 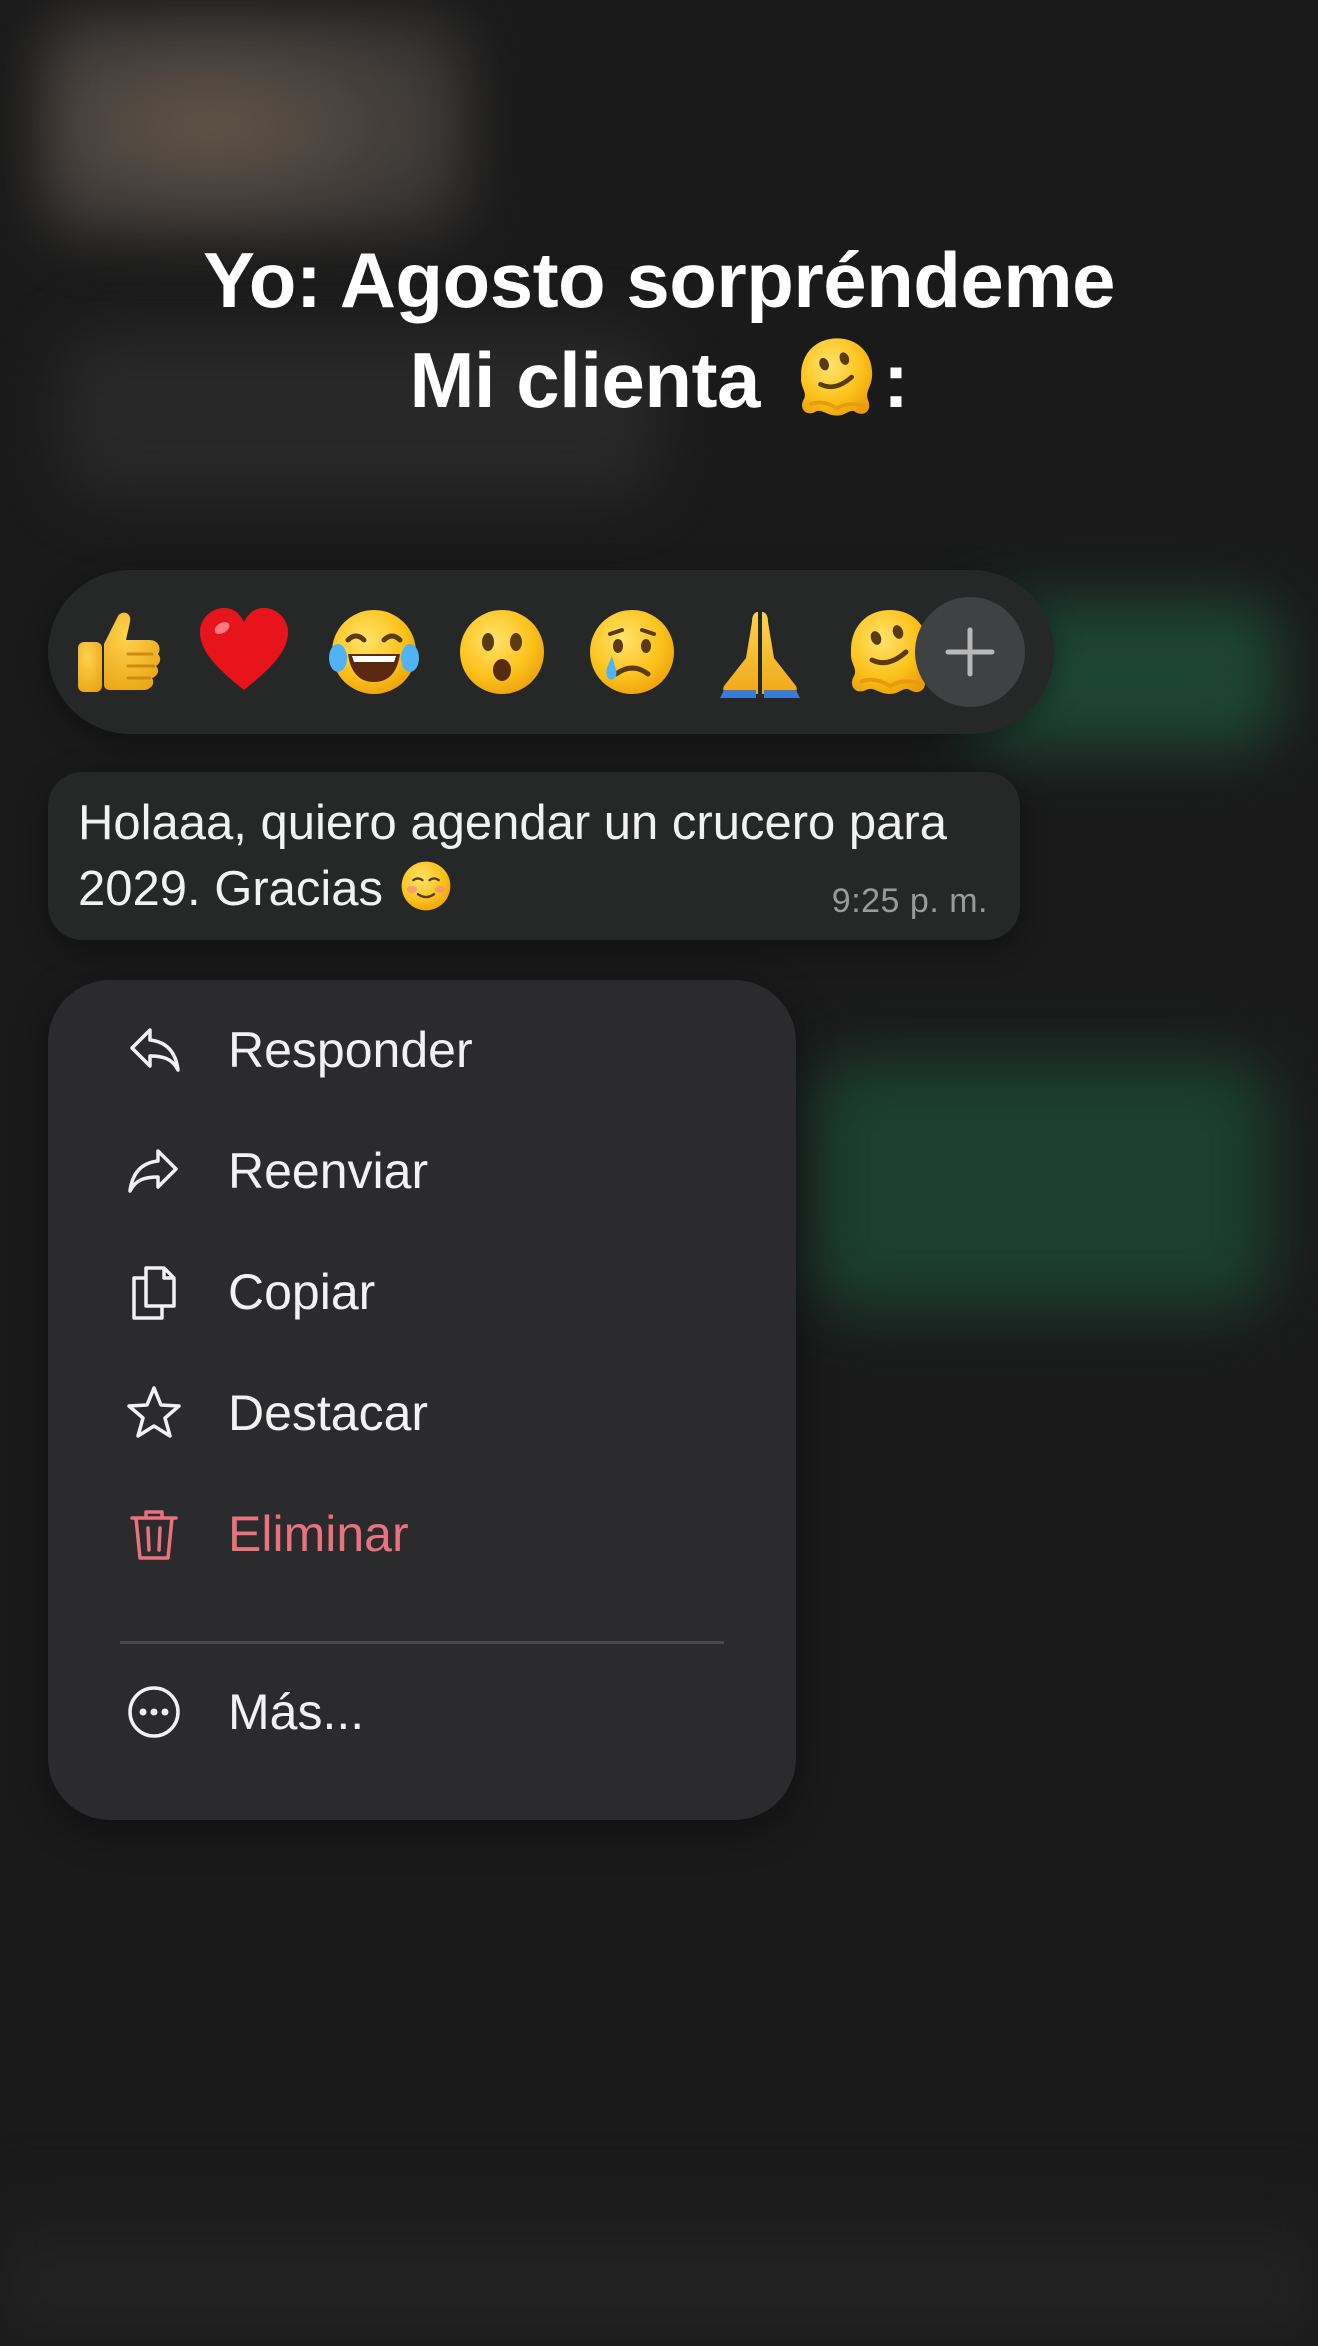 I want to click on meme-caption: Yo: Agosto sorpréndeme Mi clienta :, so click(x=659, y=330).